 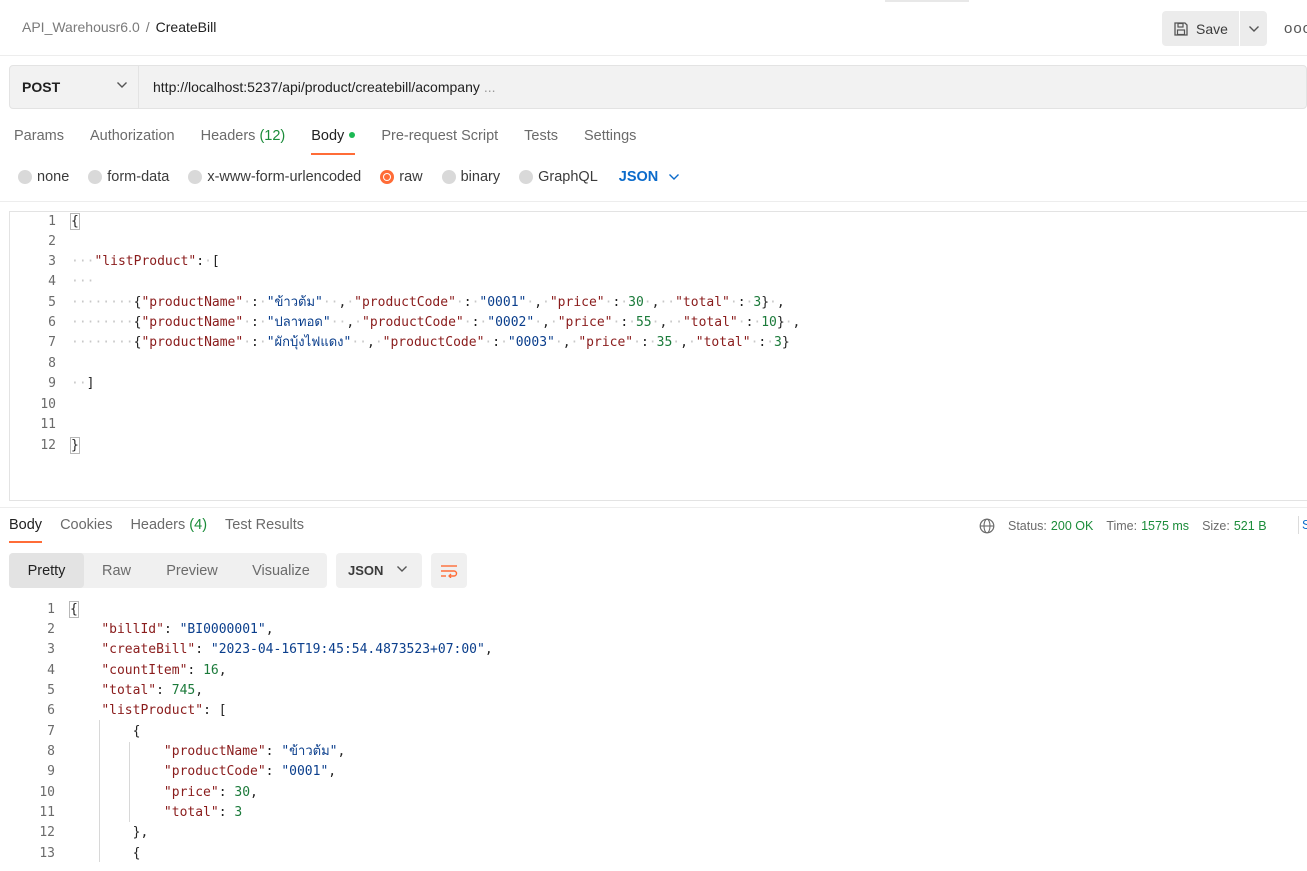 I want to click on code-line: 8, so click(x=52, y=363).